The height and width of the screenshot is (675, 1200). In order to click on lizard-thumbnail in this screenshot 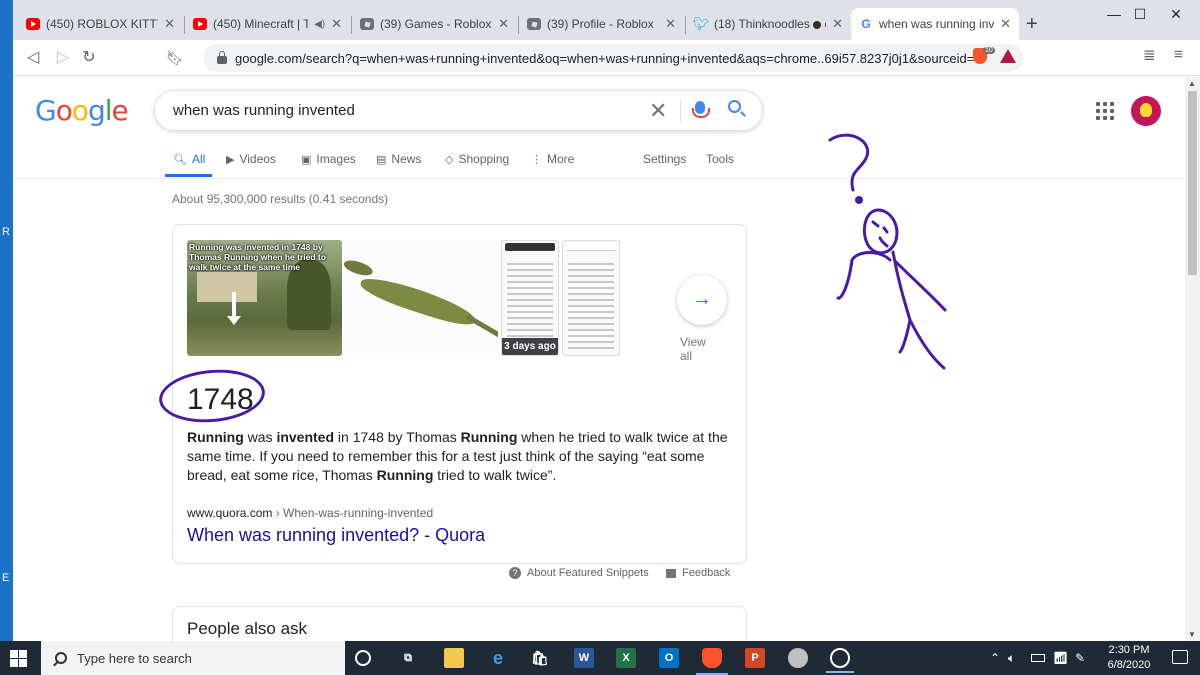, I will do `click(421, 298)`.